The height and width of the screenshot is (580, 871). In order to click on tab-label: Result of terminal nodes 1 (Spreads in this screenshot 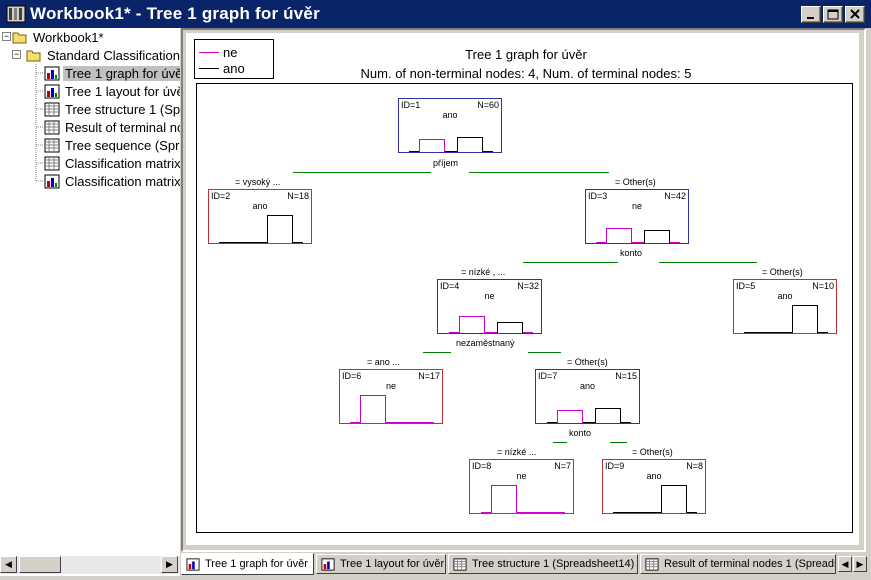, I will do `click(750, 564)`.